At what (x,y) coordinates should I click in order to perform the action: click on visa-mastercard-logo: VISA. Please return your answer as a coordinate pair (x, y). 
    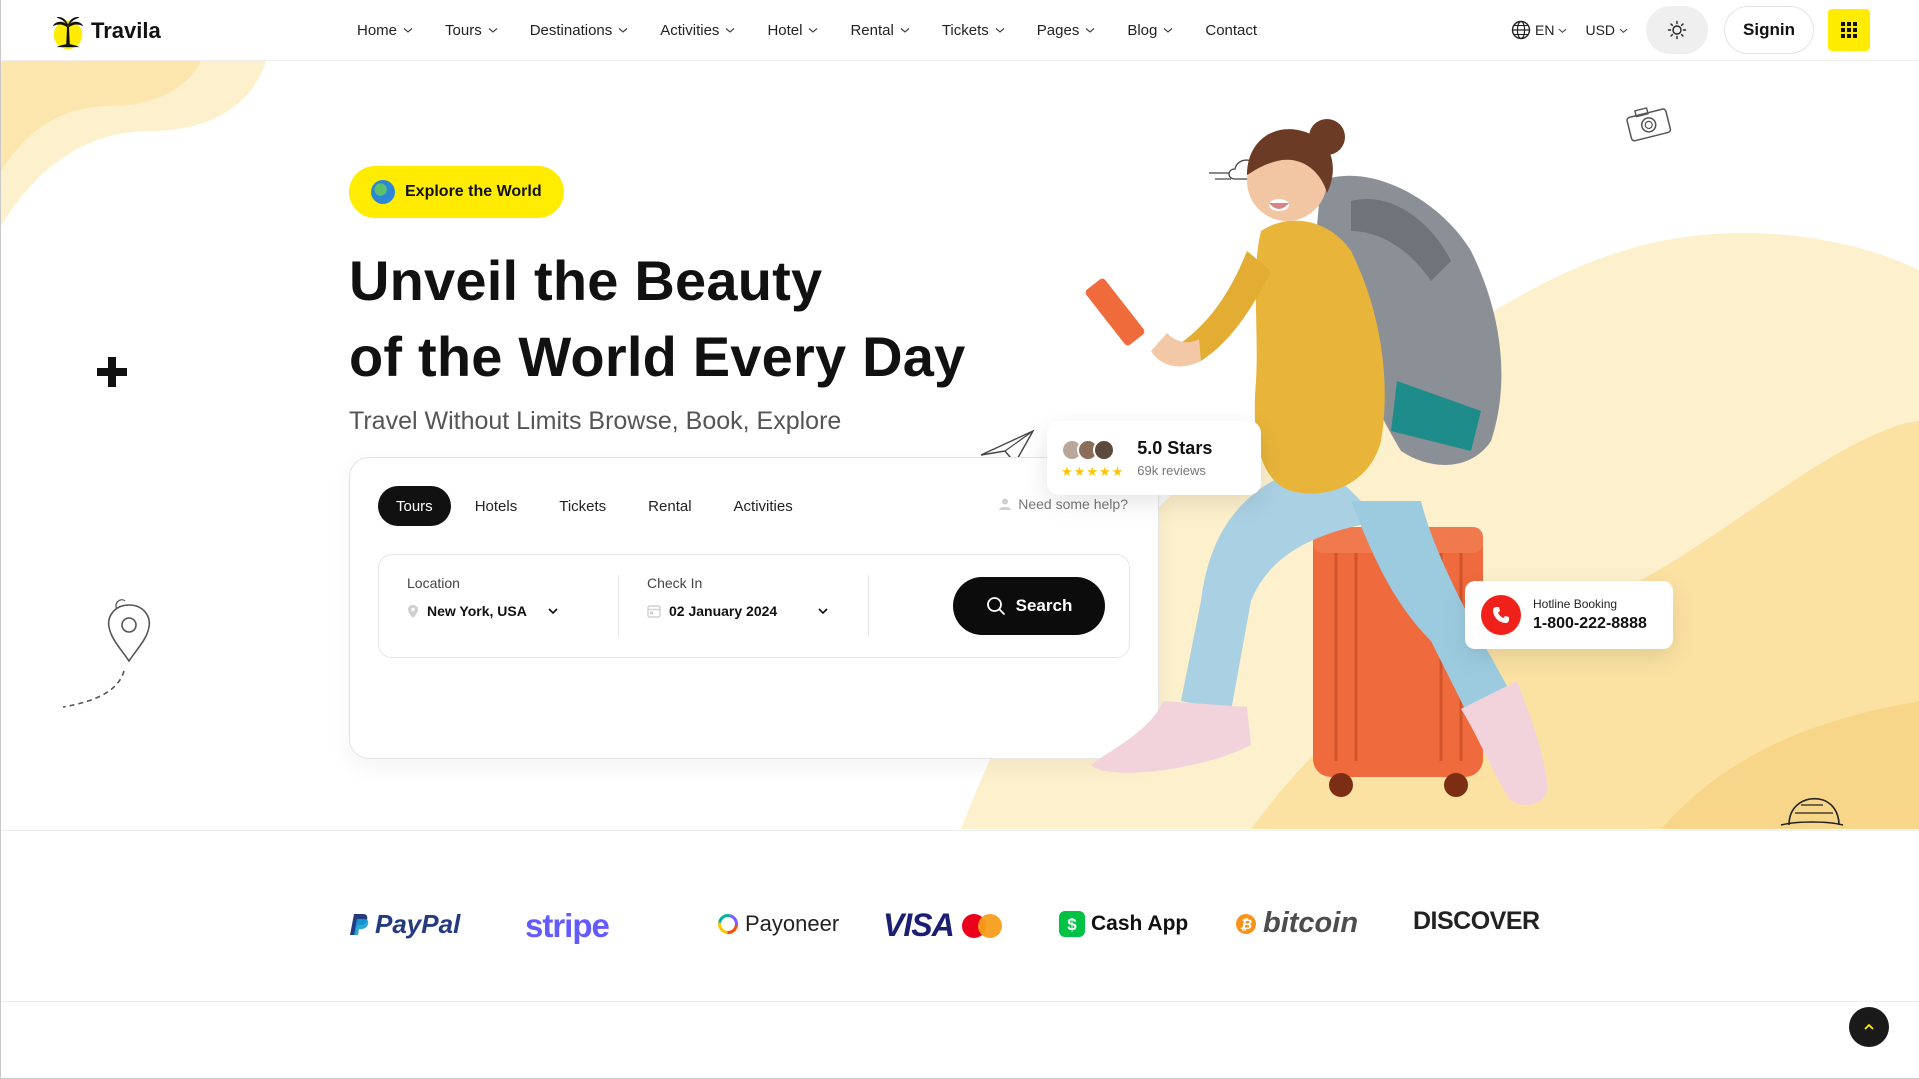
    Looking at the image, I should click on (943, 925).